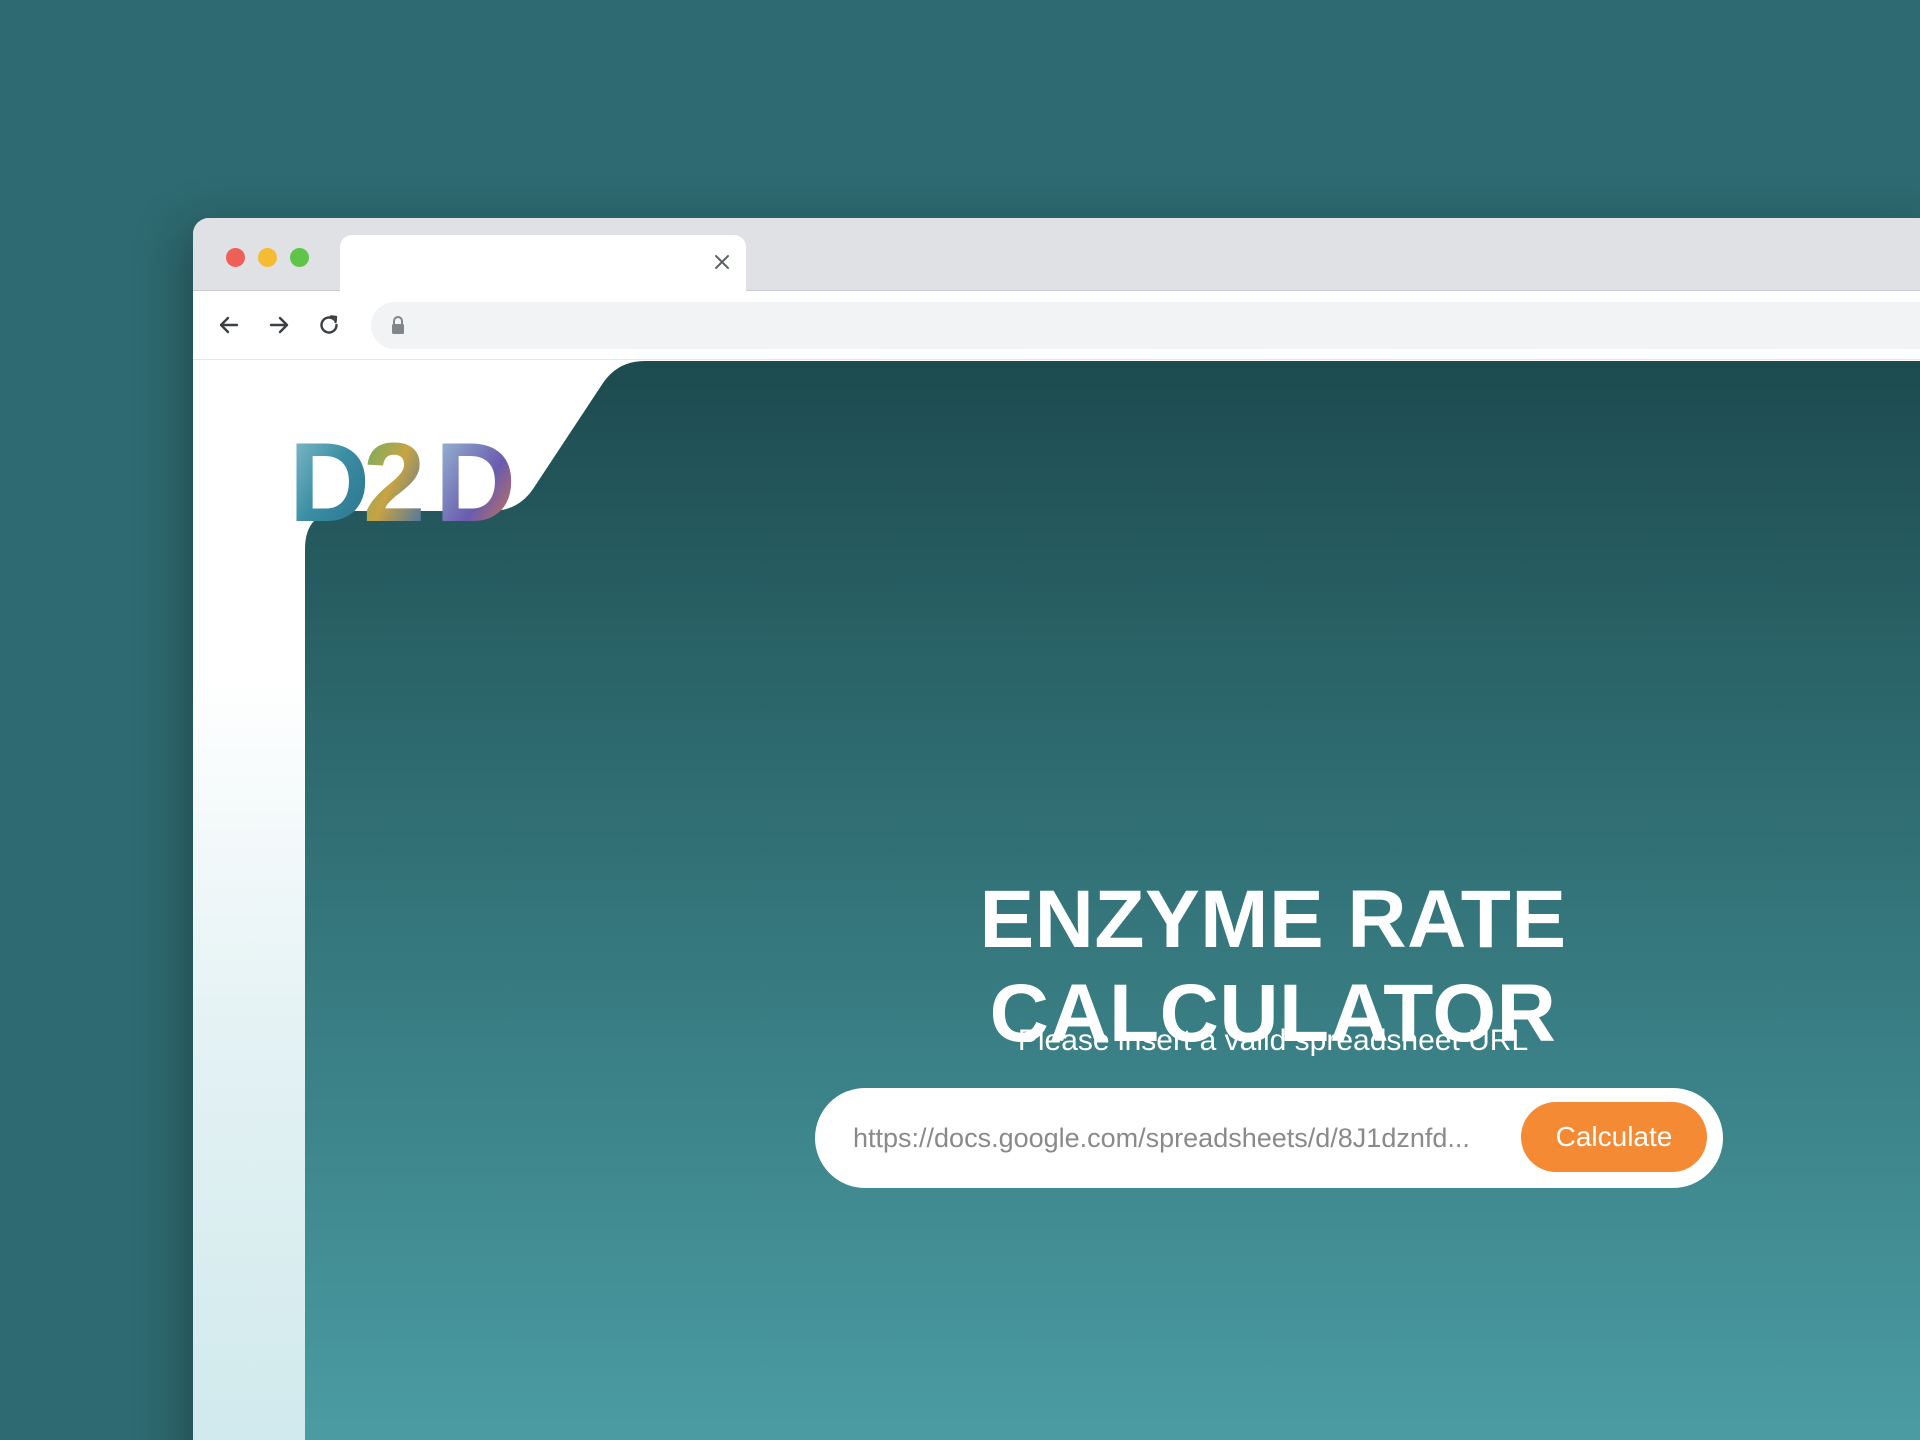 This screenshot has height=1440, width=1920. I want to click on minimize-window-button, so click(267, 257).